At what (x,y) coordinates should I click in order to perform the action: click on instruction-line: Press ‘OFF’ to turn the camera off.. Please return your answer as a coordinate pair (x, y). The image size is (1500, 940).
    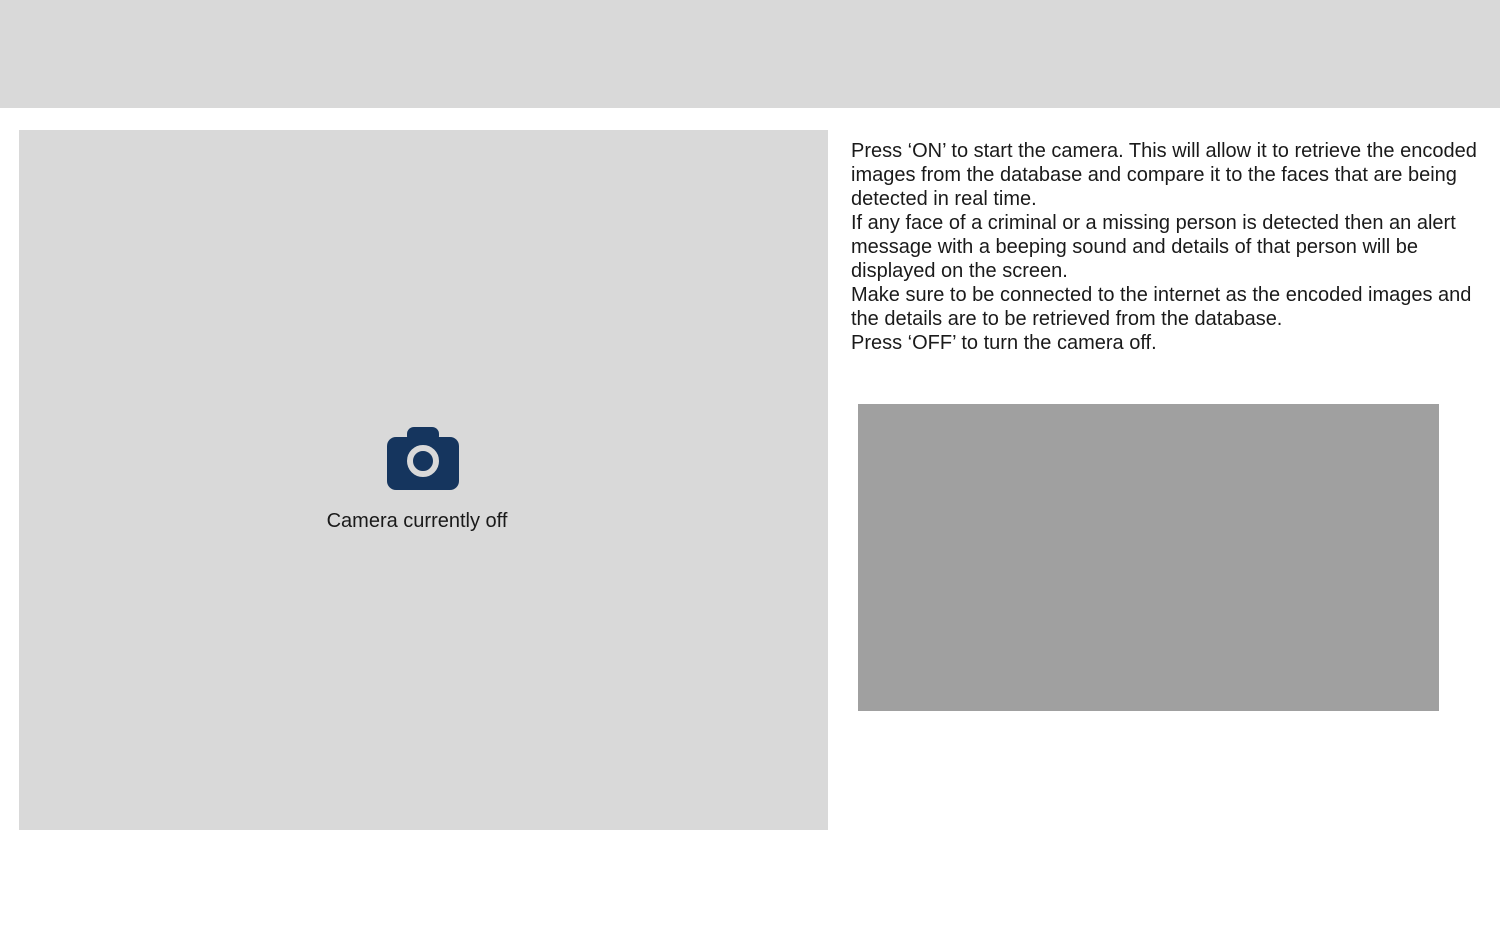
    Looking at the image, I should click on (1004, 343).